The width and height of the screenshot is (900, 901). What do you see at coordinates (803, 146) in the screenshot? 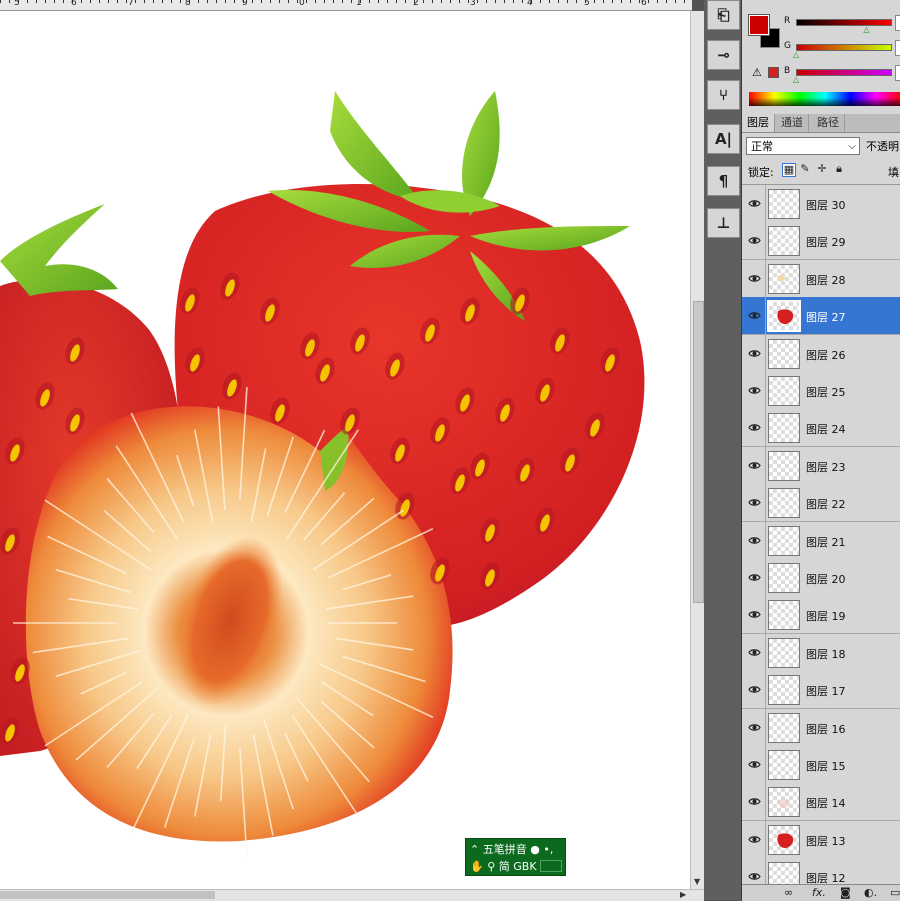
I see `blend-mode-select: 正常 ⌵` at bounding box center [803, 146].